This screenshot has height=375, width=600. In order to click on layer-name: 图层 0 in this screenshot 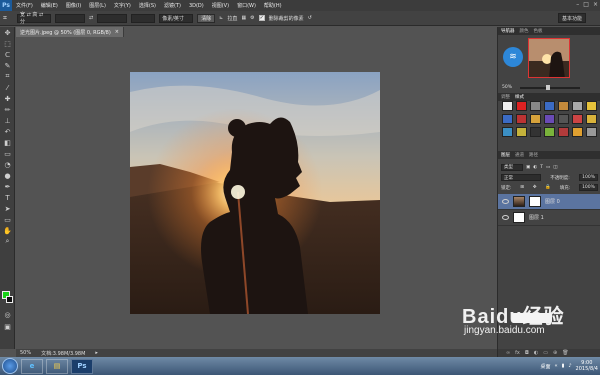, I will do `click(552, 201)`.